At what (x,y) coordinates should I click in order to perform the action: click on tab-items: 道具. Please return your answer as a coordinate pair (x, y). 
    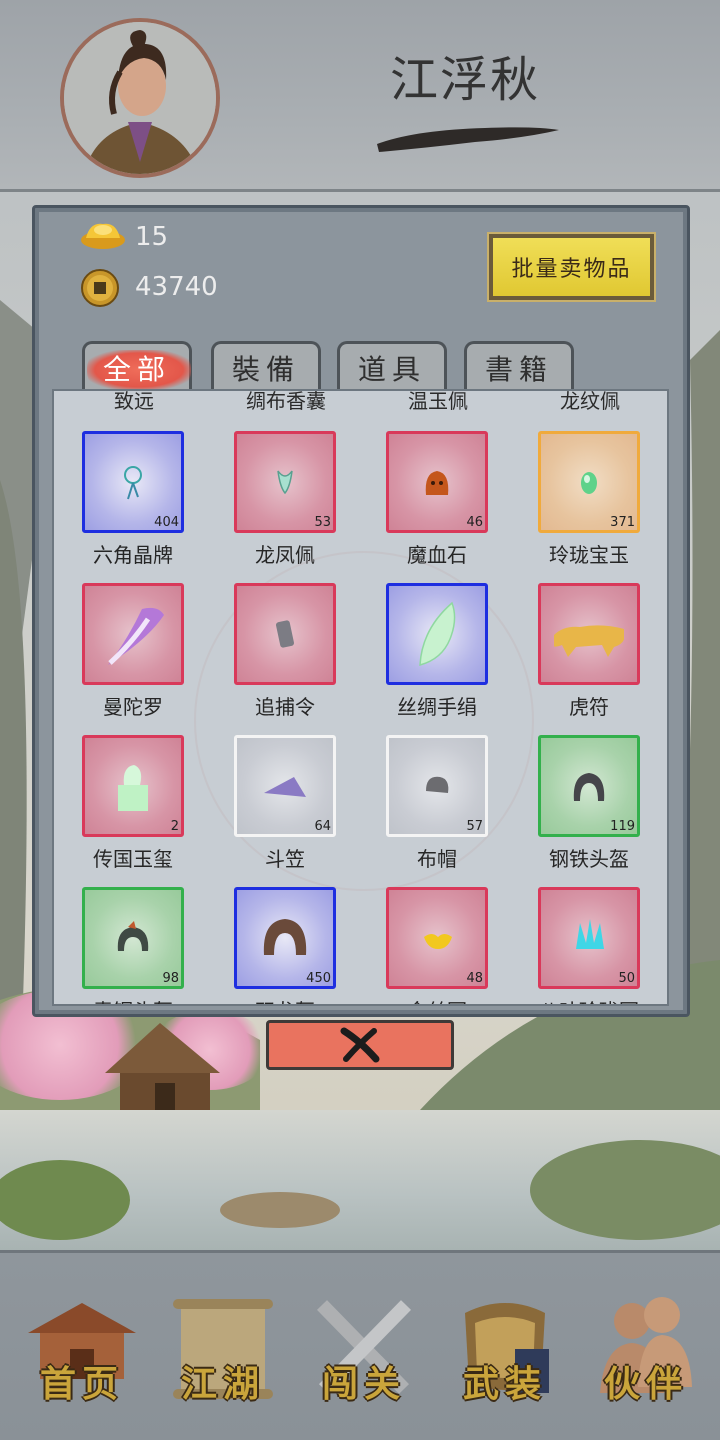
    Looking at the image, I should click on (392, 366).